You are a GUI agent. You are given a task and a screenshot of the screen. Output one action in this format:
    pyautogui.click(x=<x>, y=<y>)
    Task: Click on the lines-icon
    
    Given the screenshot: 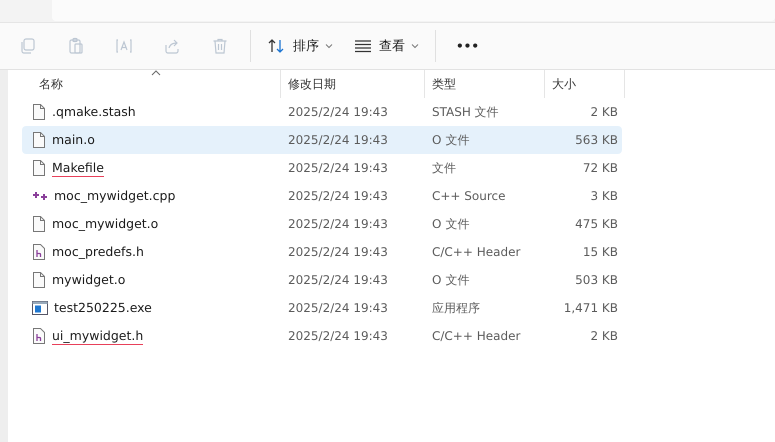 What is the action you would take?
    pyautogui.click(x=363, y=46)
    